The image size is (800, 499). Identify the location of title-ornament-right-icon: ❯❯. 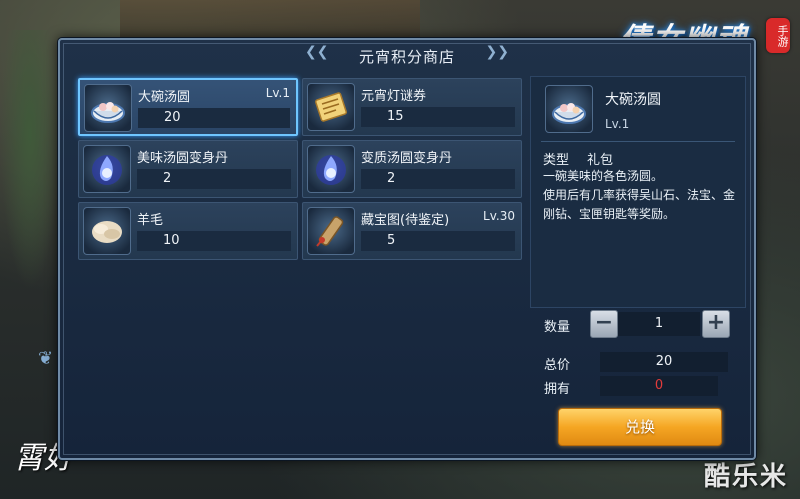
(497, 52).